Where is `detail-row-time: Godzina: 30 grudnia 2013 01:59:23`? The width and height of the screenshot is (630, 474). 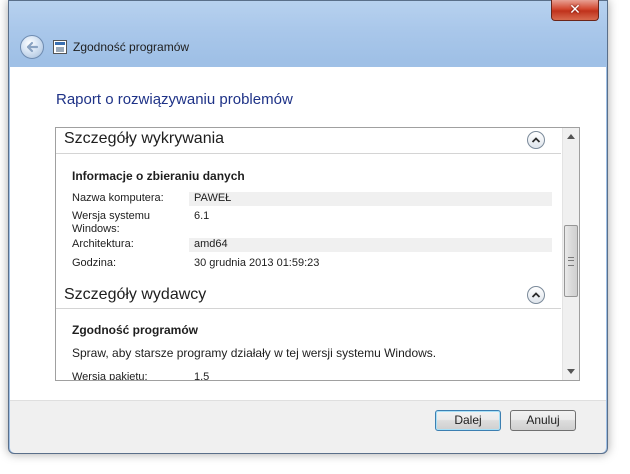
detail-row-time: Godzina: 30 grudnia 2013 01:59:23 is located at coordinates (312, 264).